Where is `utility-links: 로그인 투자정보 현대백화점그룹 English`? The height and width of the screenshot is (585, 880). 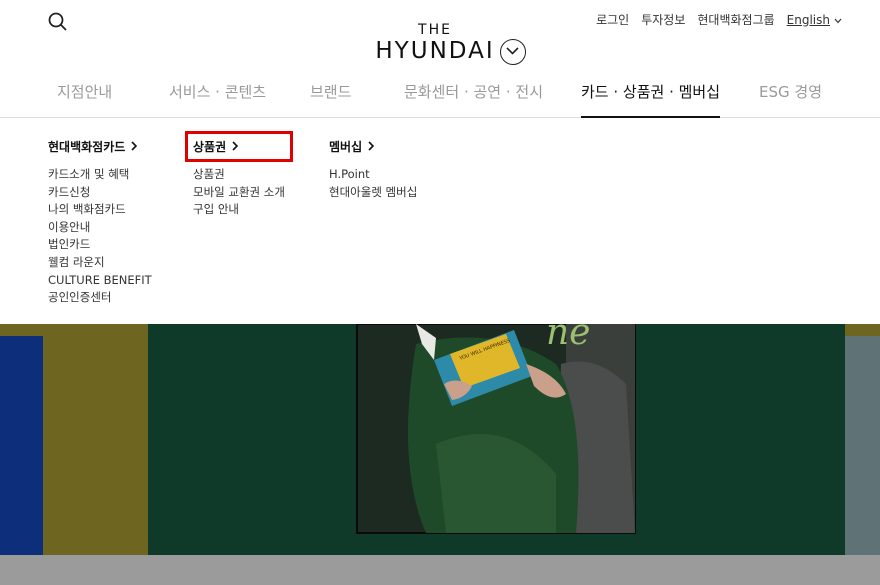
utility-links: 로그인 투자정보 현대백화점그룹 English is located at coordinates (719, 19).